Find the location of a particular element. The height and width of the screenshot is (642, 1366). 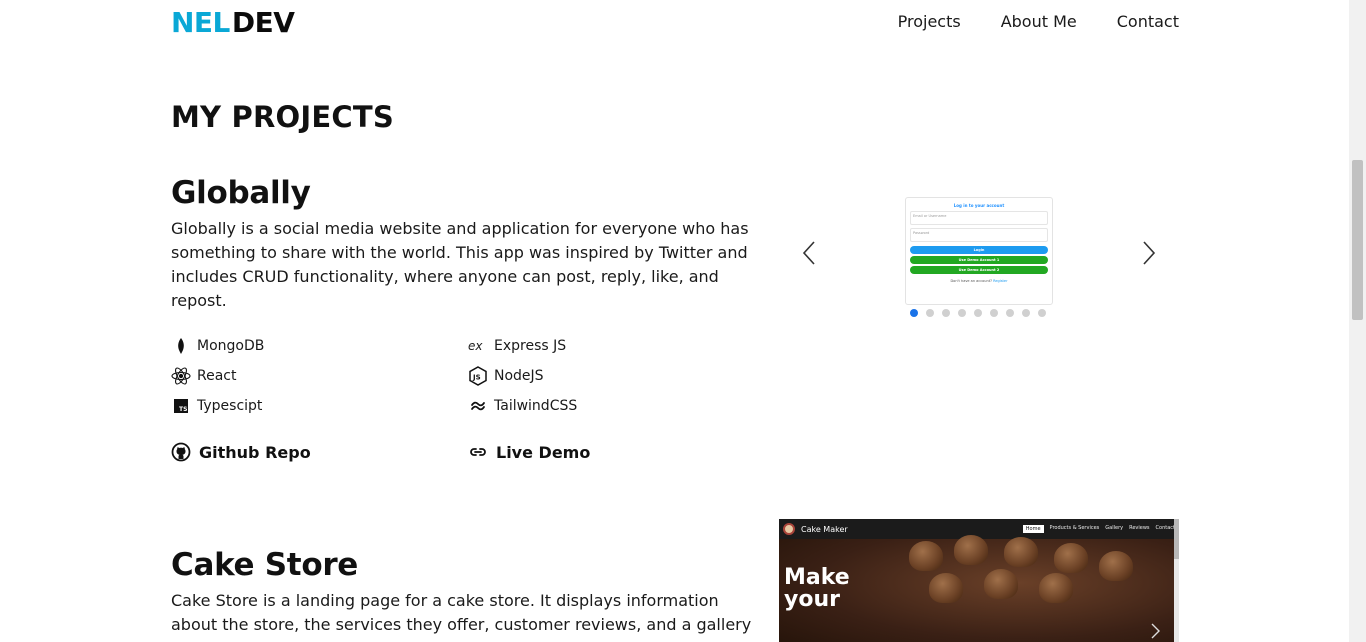

screenshot-footer-text: Don't have an account? is located at coordinates (971, 281).